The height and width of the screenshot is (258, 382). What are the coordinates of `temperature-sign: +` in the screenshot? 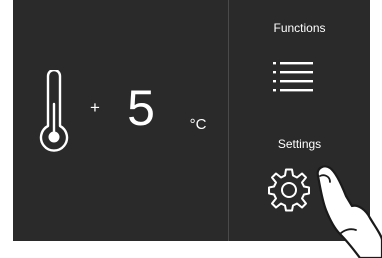 It's located at (95, 107).